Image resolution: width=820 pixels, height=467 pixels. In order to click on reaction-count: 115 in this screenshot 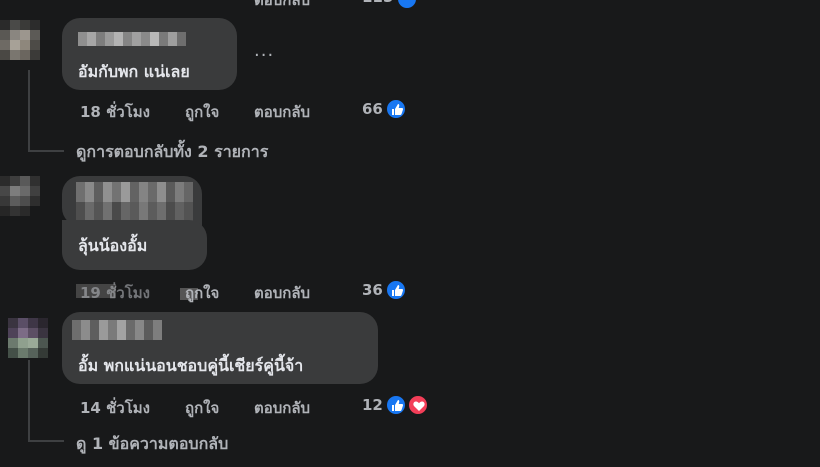, I will do `click(377, 3)`.